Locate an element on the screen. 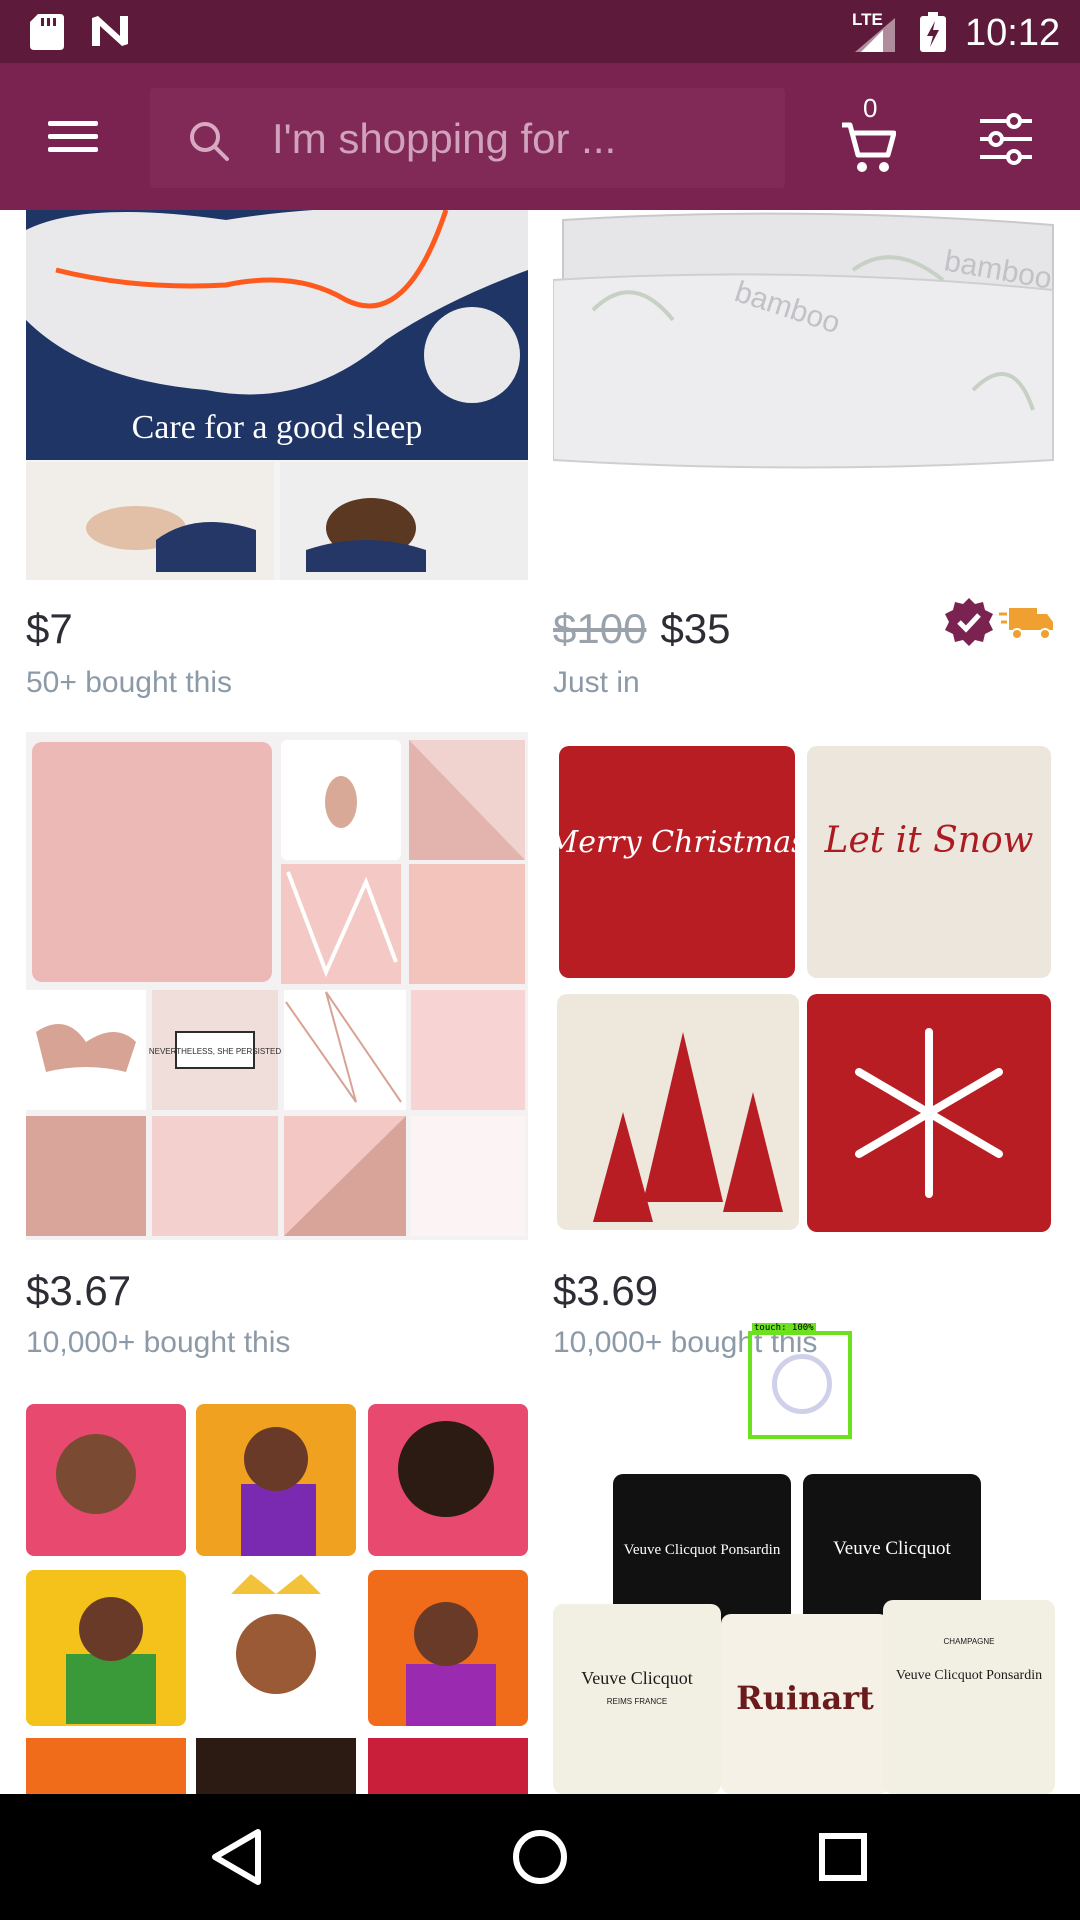 This screenshot has width=1080, height=1920. touch-indicator-label: touch: 100% is located at coordinates (784, 1328).